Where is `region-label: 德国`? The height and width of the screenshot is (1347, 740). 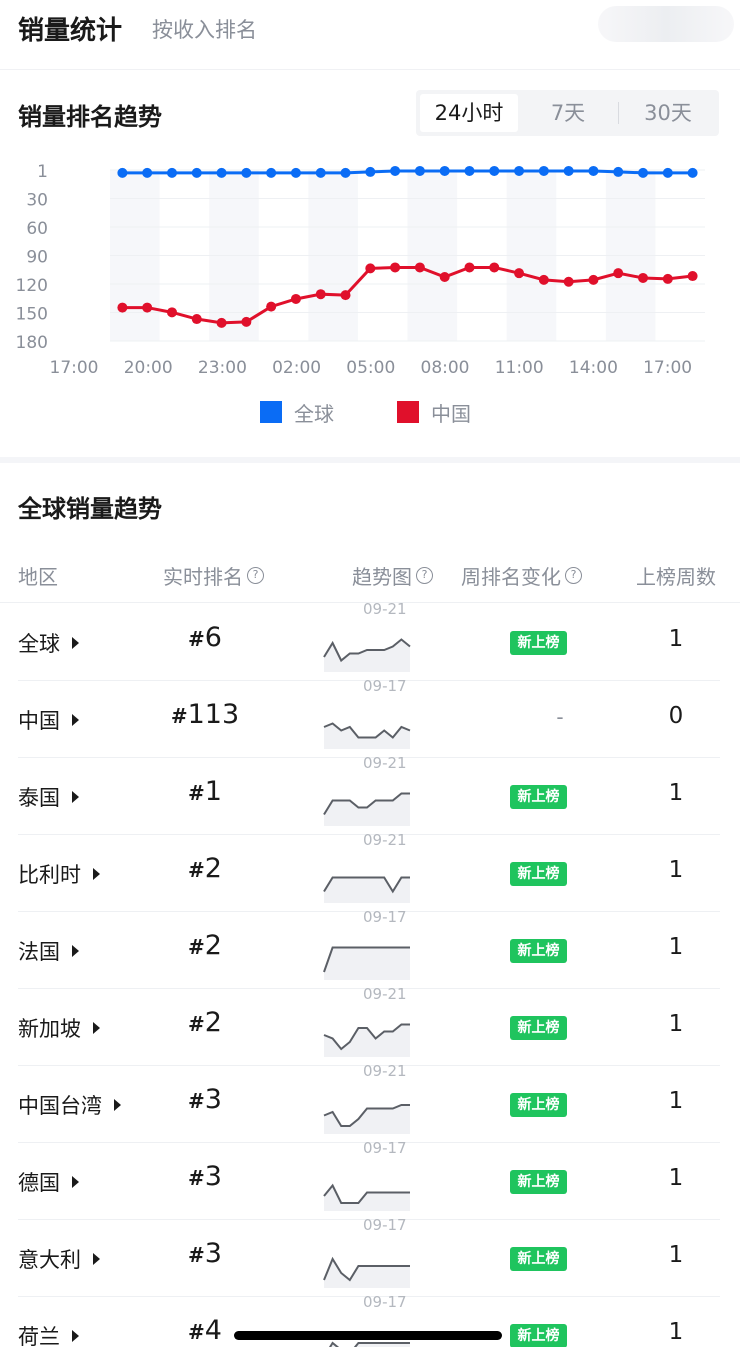
region-label: 德国 is located at coordinates (39, 1183).